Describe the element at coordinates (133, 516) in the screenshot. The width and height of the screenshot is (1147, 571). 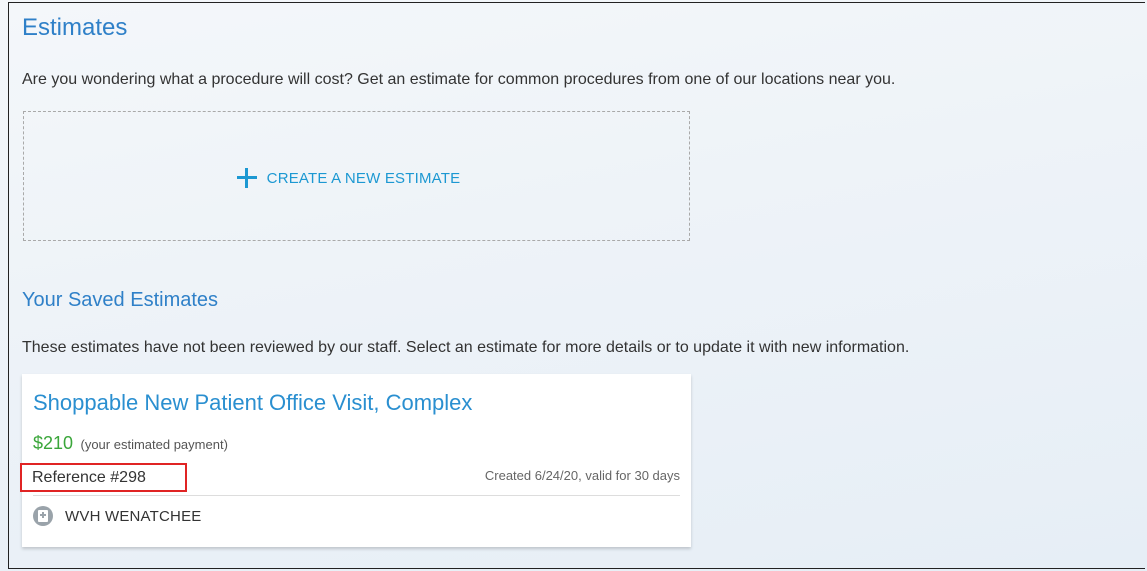
I see `estimate-location-name: WVH WENATCHEE` at that location.